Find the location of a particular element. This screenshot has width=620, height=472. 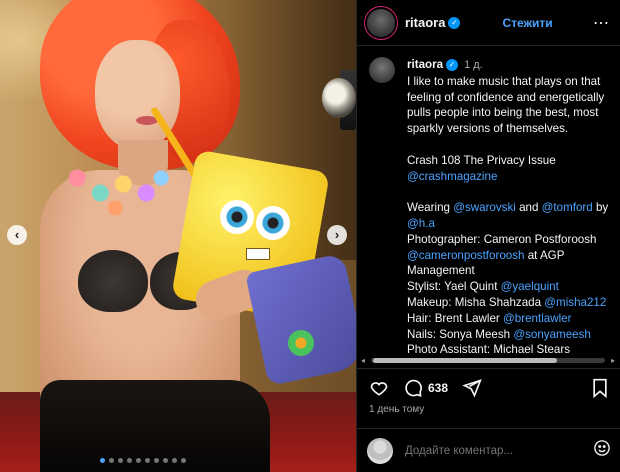

comment-button: 638 is located at coordinates (425, 388).